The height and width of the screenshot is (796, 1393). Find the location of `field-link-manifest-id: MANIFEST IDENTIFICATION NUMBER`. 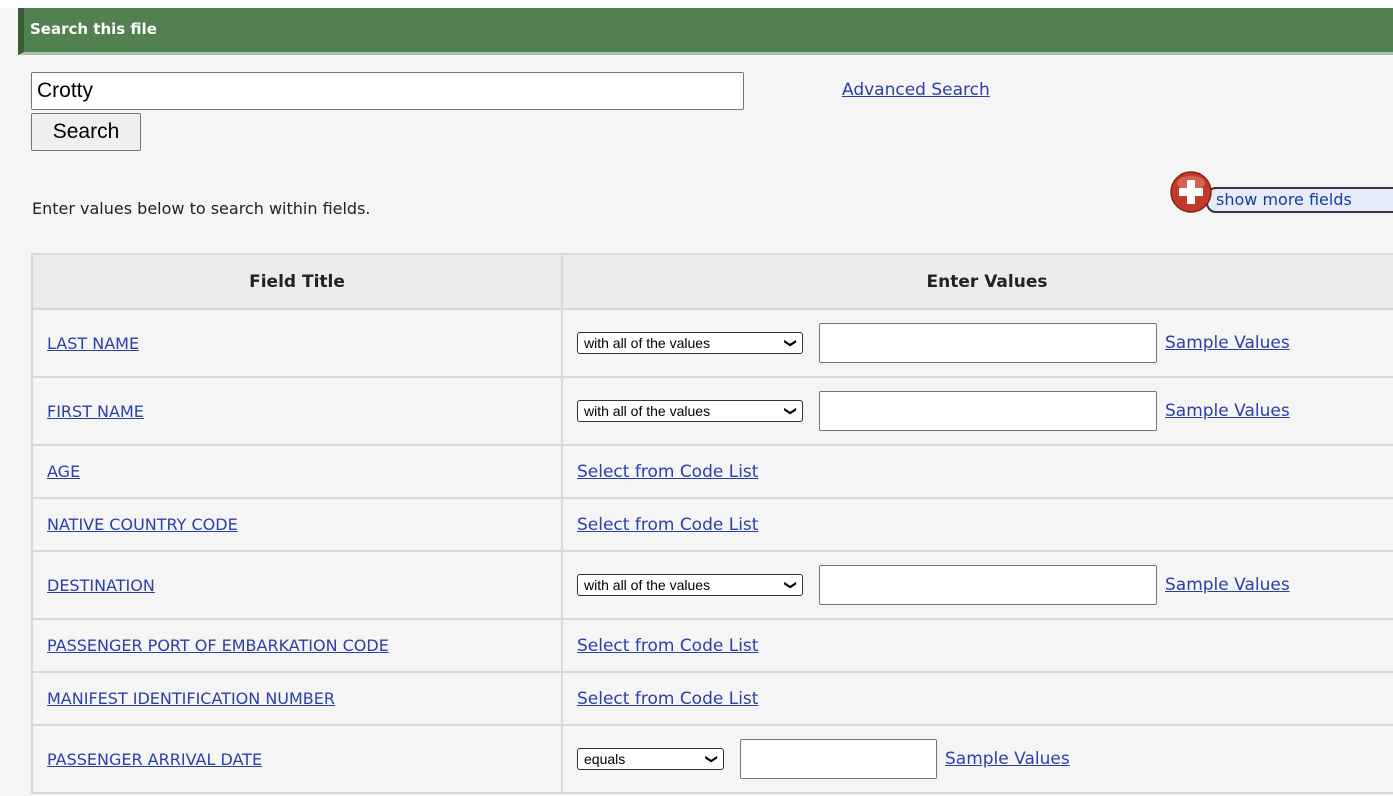

field-link-manifest-id: MANIFEST IDENTIFICATION NUMBER is located at coordinates (191, 698).